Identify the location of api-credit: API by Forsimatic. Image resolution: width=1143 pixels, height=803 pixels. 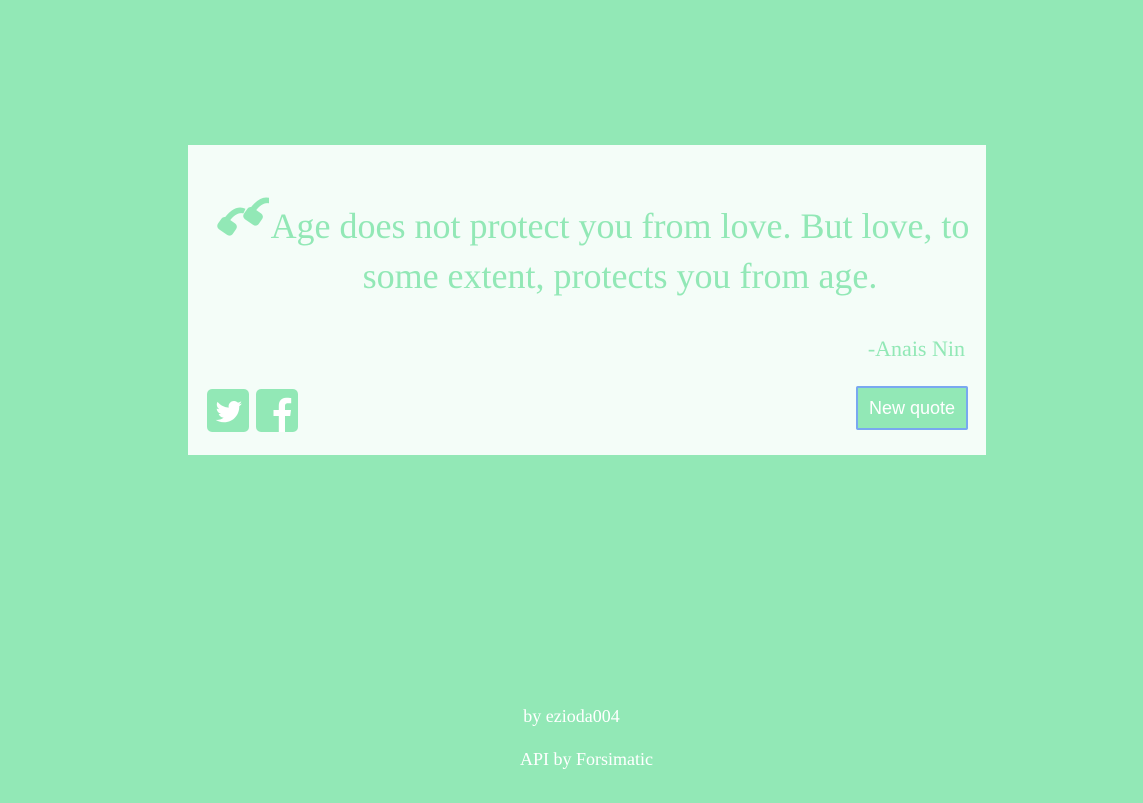
(586, 759).